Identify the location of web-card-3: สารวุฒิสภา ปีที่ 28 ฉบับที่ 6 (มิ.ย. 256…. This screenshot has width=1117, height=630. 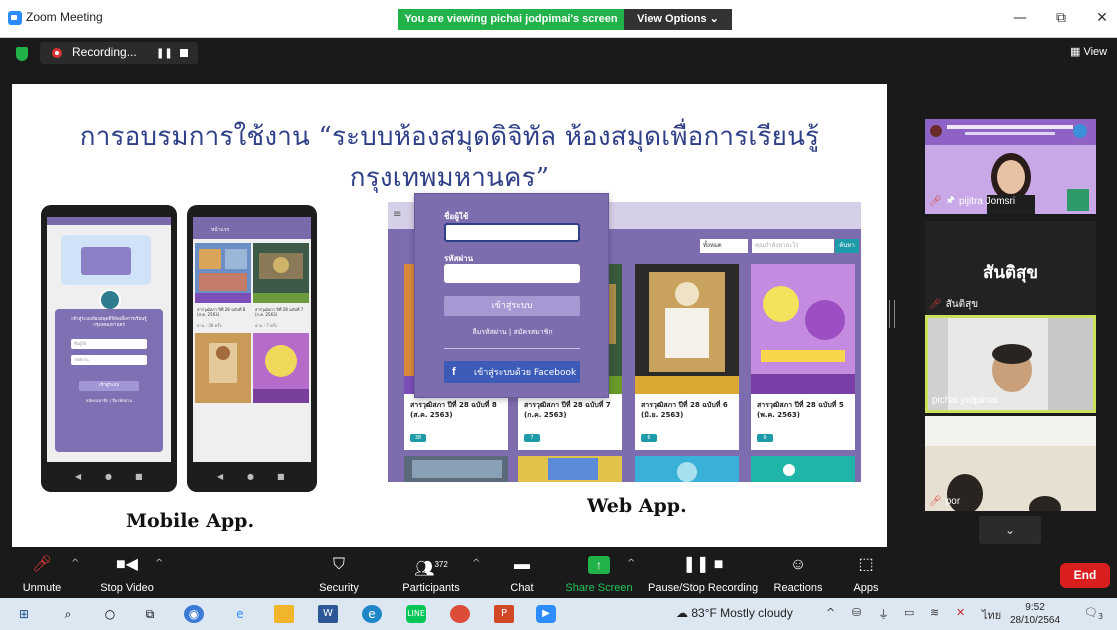
(687, 357).